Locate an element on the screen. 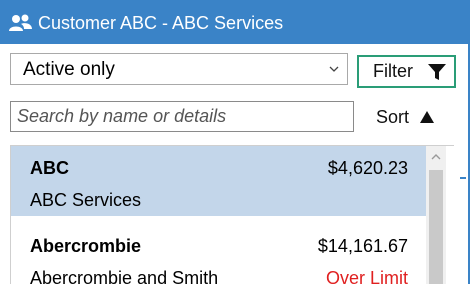 This screenshot has height=284, width=470. customer-name: Abercrombie is located at coordinates (86, 246).